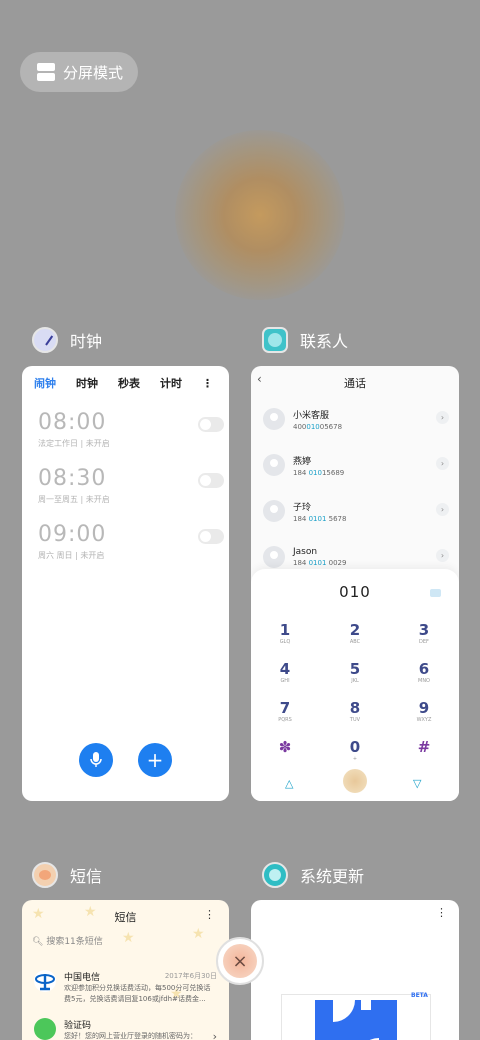 The image size is (480, 1040). I want to click on split-screen-button: 分屏模式, so click(79, 72).